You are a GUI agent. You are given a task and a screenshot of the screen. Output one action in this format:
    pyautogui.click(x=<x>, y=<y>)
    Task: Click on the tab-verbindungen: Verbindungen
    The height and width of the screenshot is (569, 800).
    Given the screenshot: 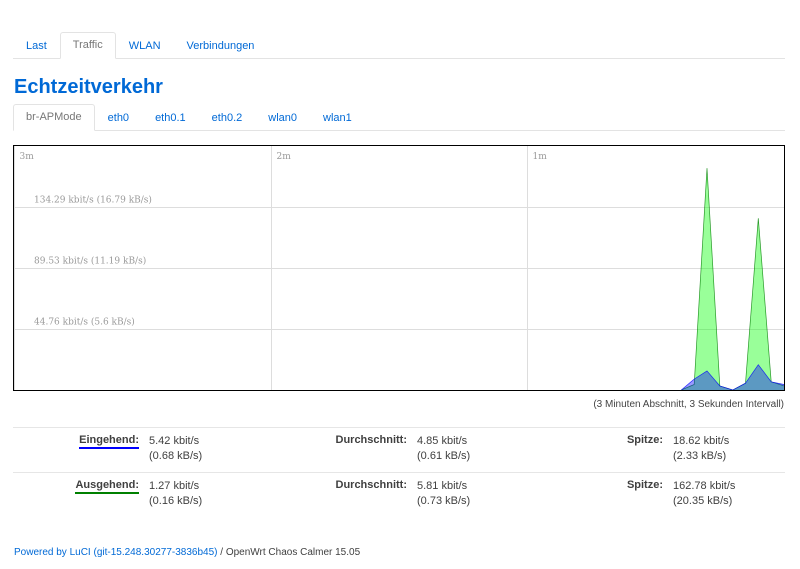 What is the action you would take?
    pyautogui.click(x=221, y=46)
    